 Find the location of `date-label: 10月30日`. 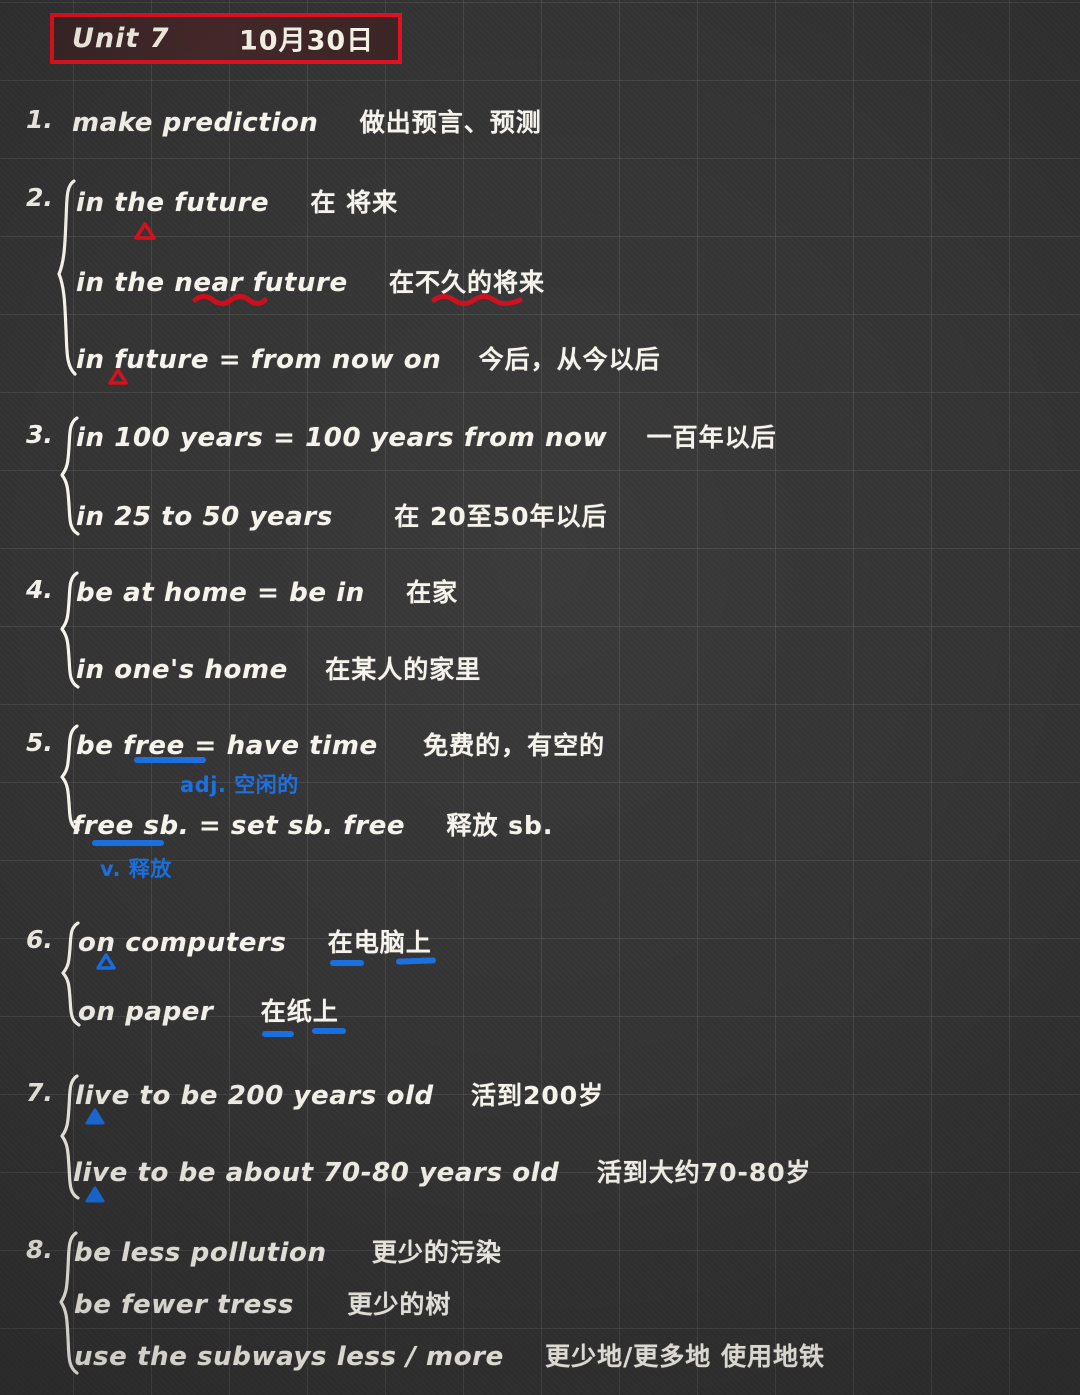

date-label: 10月30日 is located at coordinates (307, 41).